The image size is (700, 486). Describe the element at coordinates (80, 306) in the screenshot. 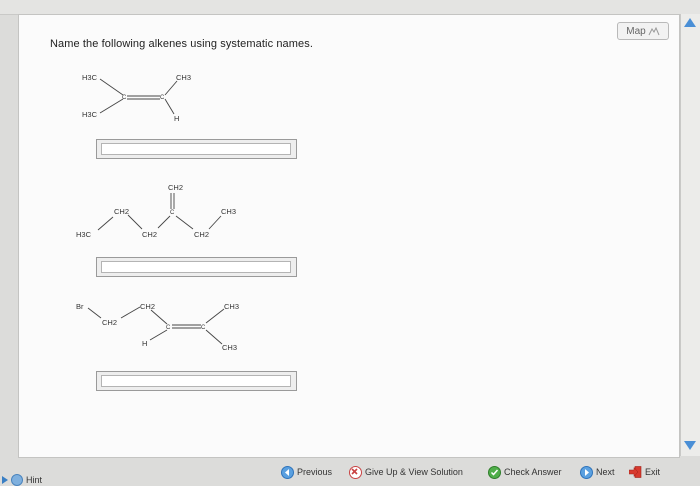

I see `mol3-br: Br` at that location.